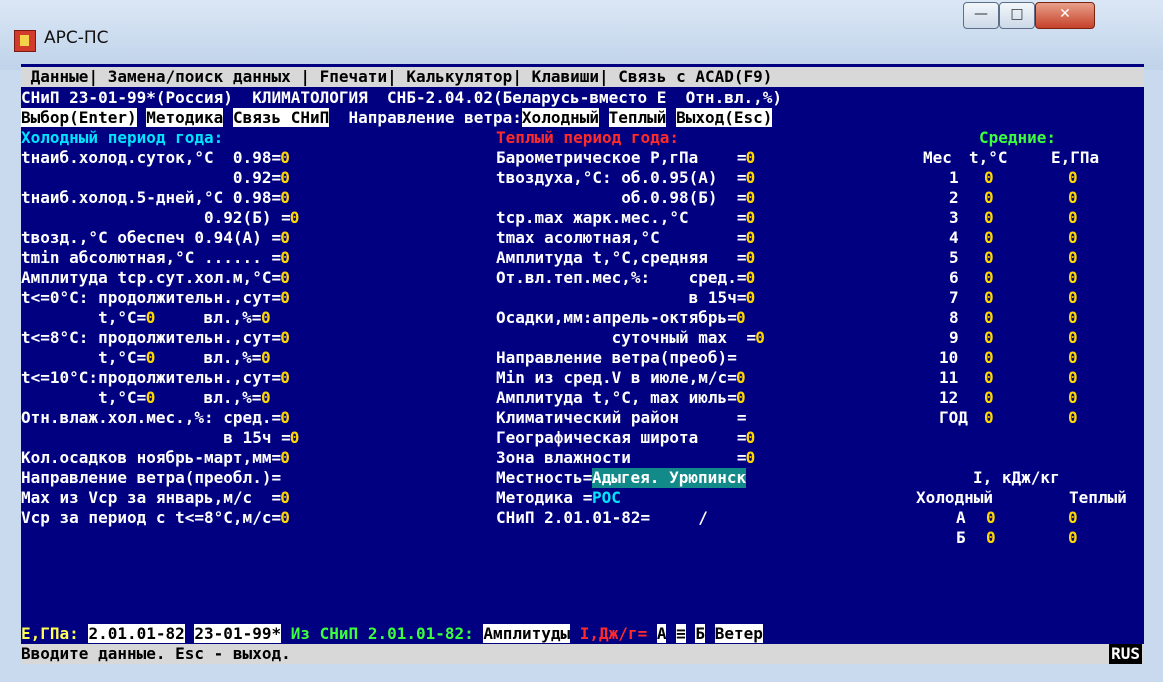 Image resolution: width=1163 pixels, height=682 pixels. Describe the element at coordinates (991, 538) in the screenshot. I see `ie-row-b-cold: 0` at that location.